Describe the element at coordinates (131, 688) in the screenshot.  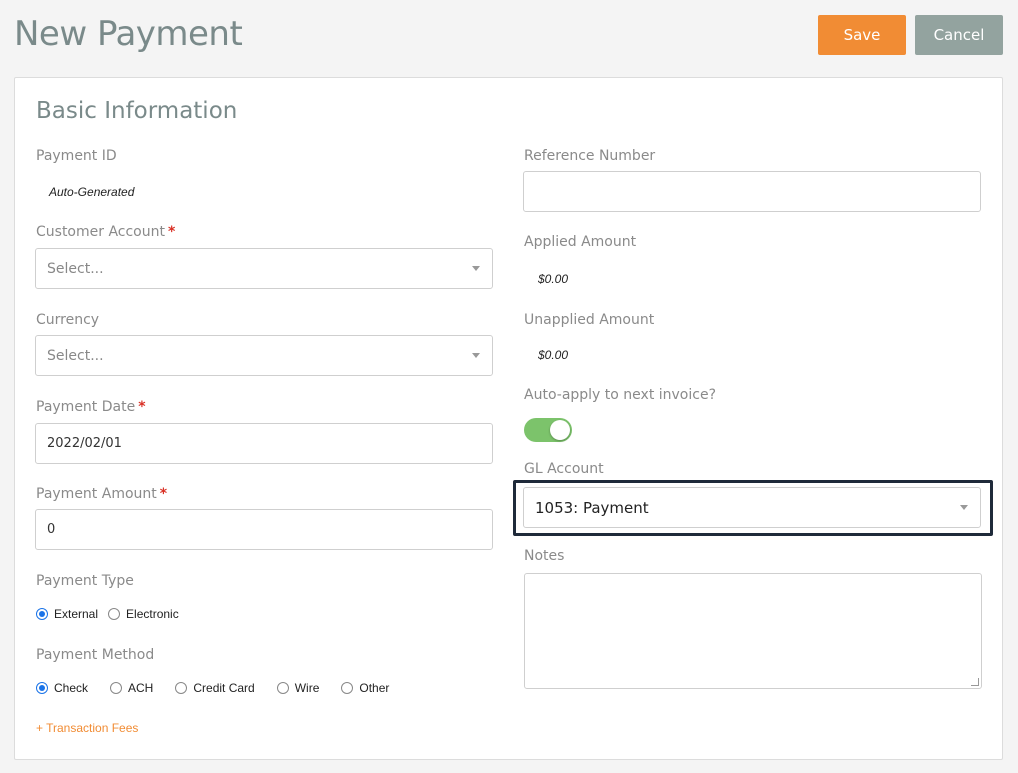
I see `payment-method-option-ach: ACH` at that location.